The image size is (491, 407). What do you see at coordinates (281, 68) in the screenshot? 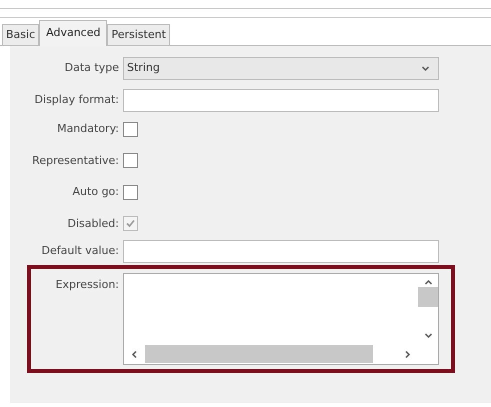
I see `data-type-dropdown: String` at bounding box center [281, 68].